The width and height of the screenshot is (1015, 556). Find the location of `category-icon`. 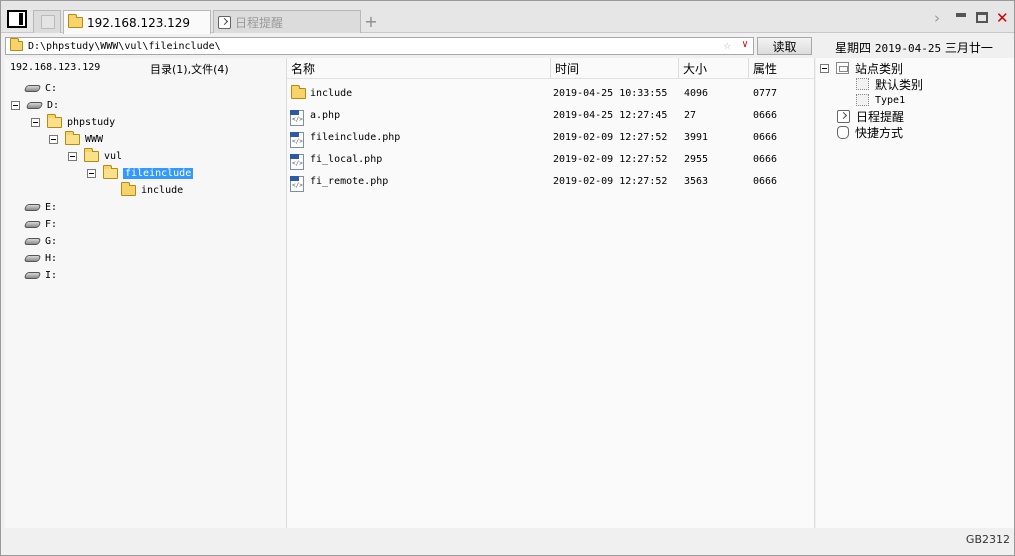

category-icon is located at coordinates (842, 68).